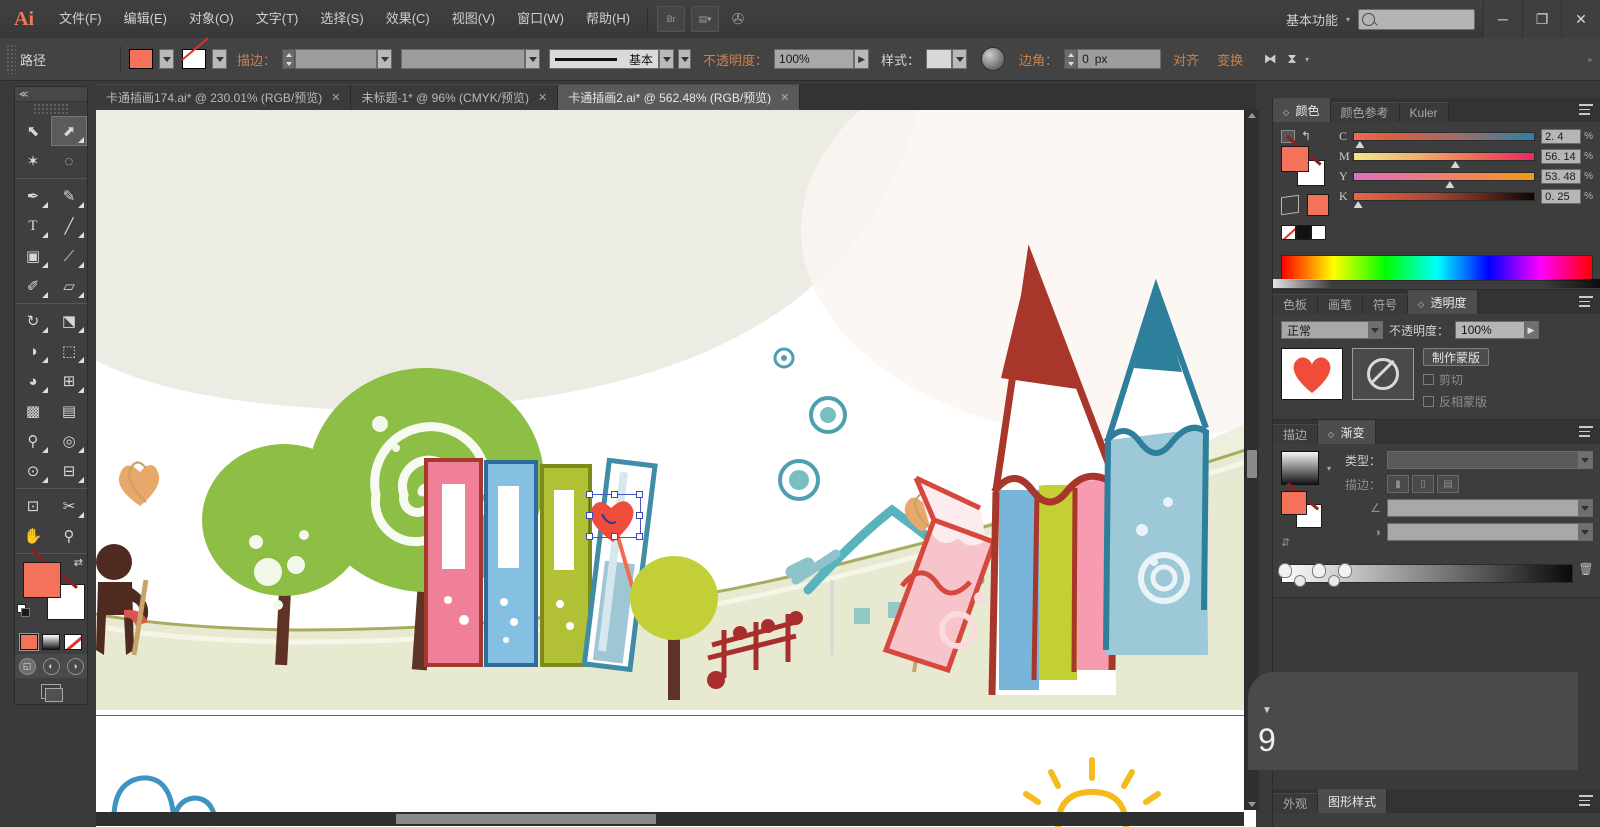  I want to click on graphic-style-dropdown, so click(960, 59).